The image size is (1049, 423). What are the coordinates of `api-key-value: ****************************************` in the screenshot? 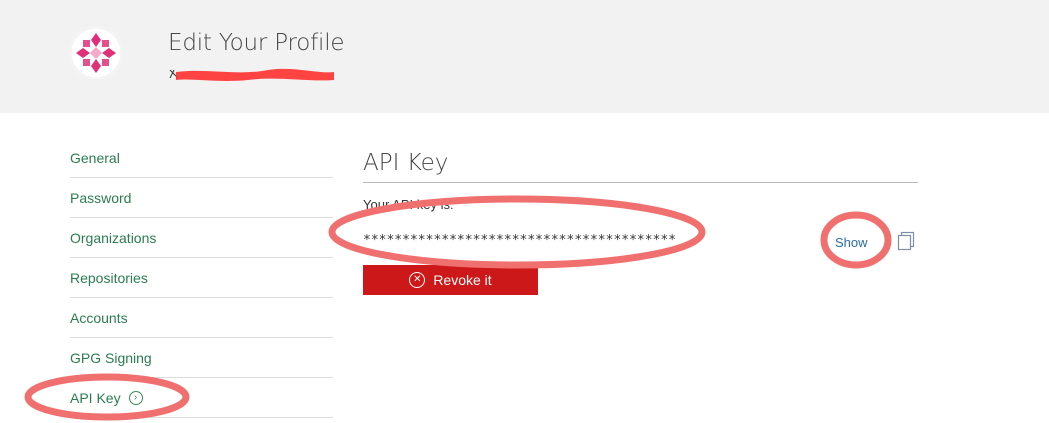 It's located at (520, 240).